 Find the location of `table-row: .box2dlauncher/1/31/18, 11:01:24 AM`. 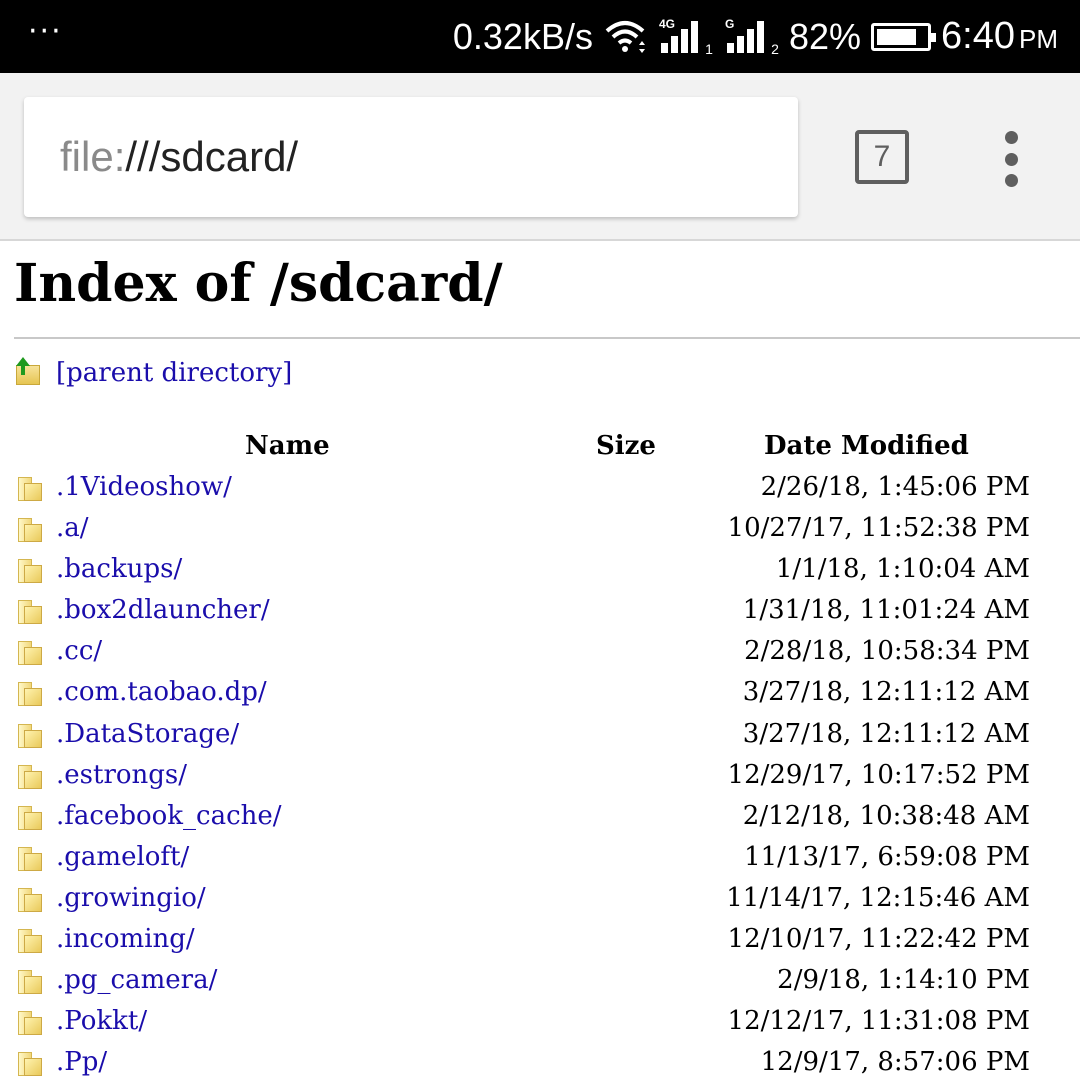

table-row: .box2dlauncher/1/31/18, 11:01:24 AM is located at coordinates (540, 615).